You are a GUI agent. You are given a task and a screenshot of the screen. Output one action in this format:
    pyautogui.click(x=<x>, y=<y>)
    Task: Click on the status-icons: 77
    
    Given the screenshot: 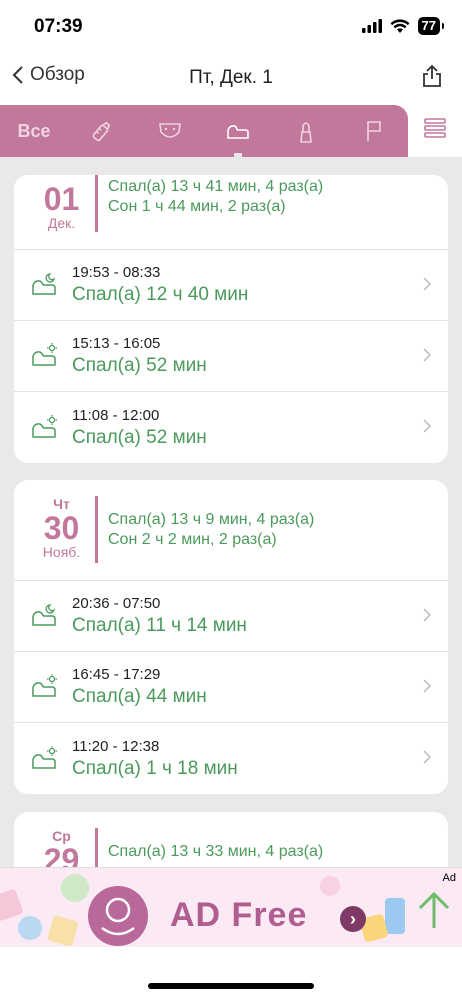 What is the action you would take?
    pyautogui.click(x=403, y=26)
    